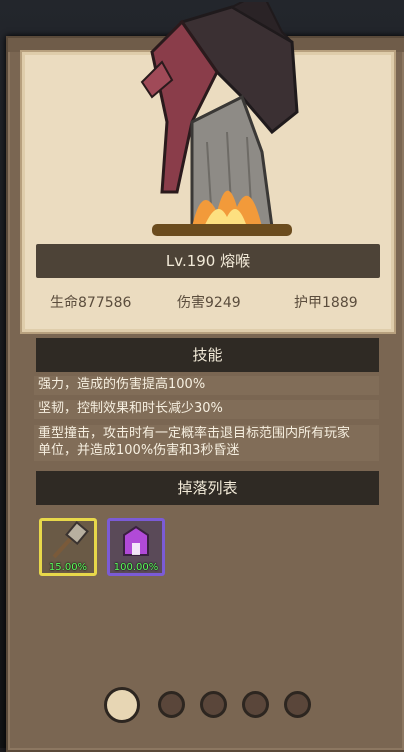 The height and width of the screenshot is (752, 404). Describe the element at coordinates (91, 303) in the screenshot. I see `boss-hp-stat: 生命877586` at that location.